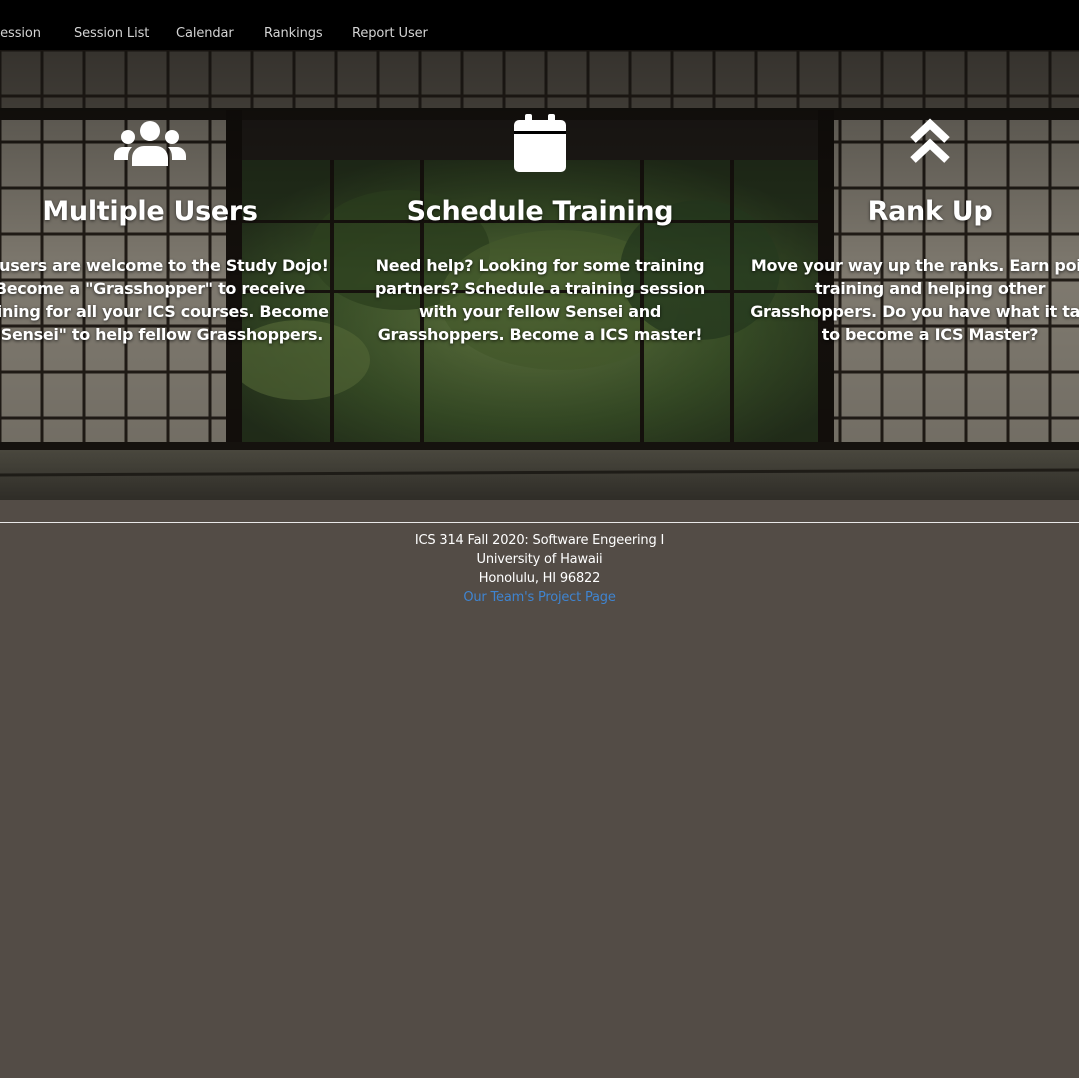  Describe the element at coordinates (540, 211) in the screenshot. I see `feature-title: Schedule Training` at that location.